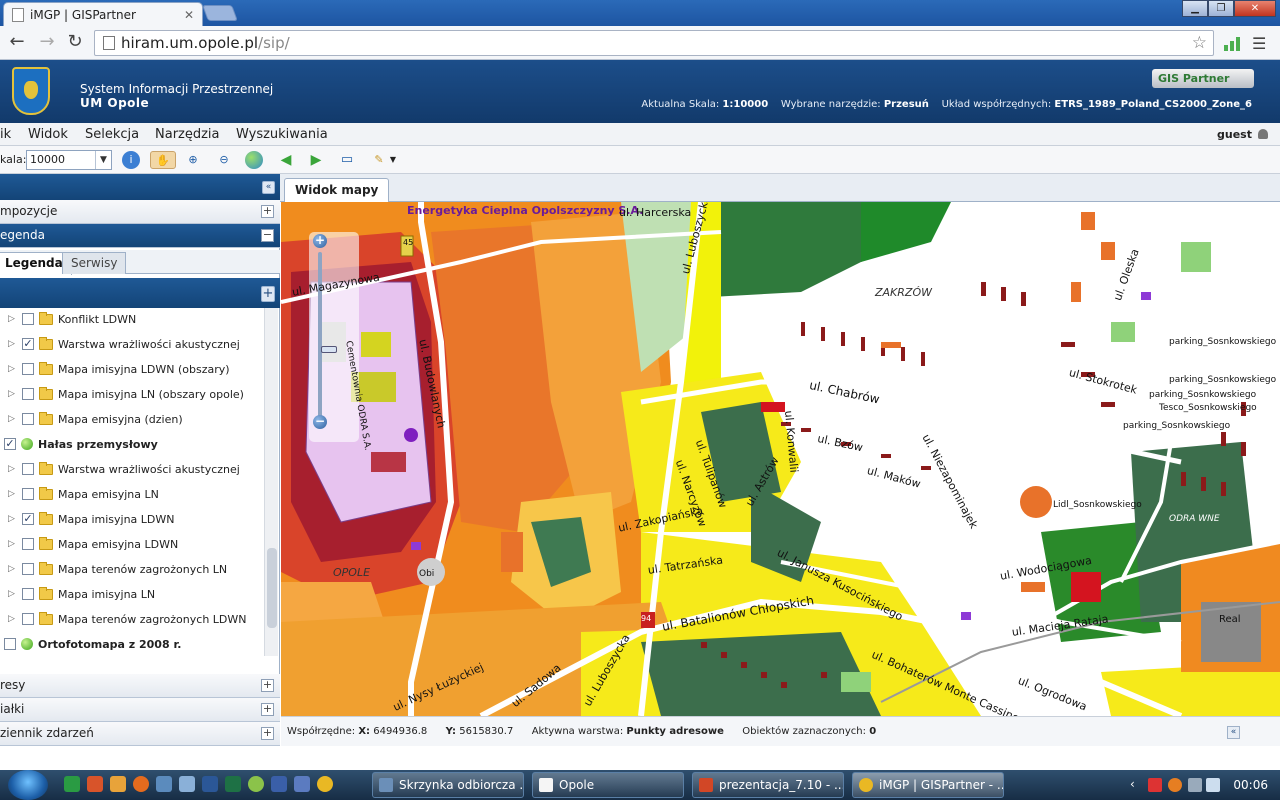 The width and height of the screenshot is (1280, 800). I want to click on bookmark-star-icon: ☆, so click(1199, 43).